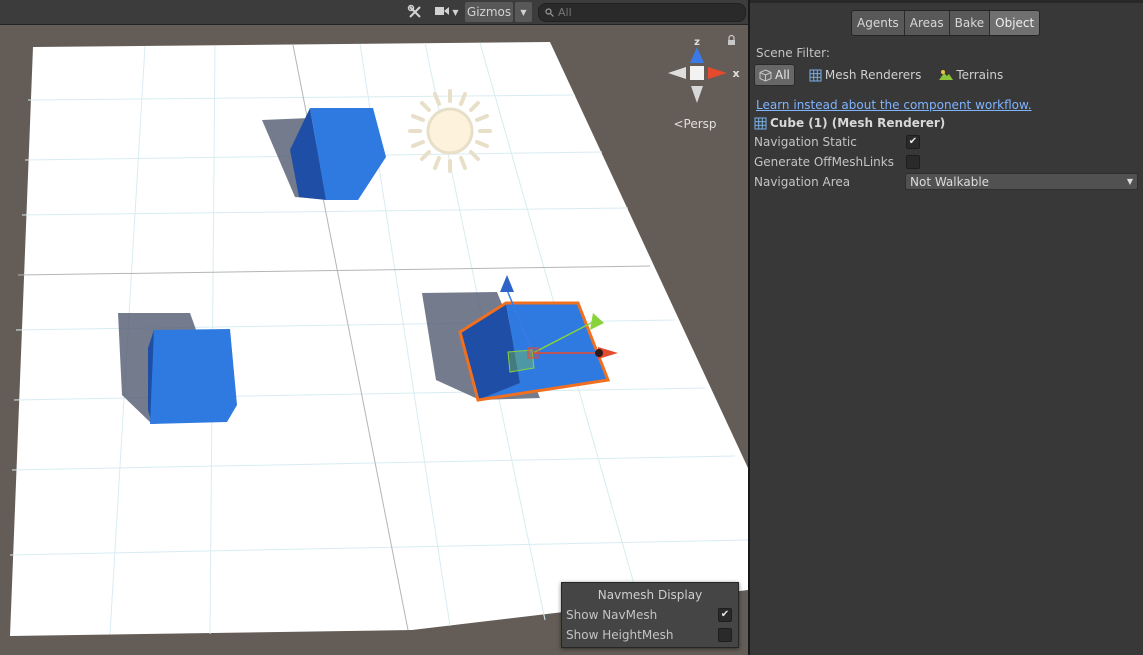  Describe the element at coordinates (415, 12) in the screenshot. I see `tools-icon` at that location.